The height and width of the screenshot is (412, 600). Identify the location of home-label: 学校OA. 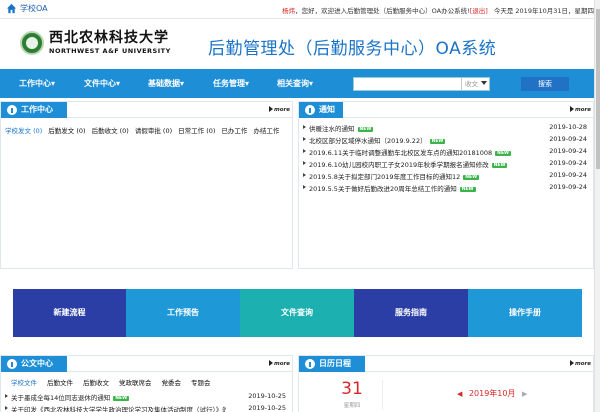
(34, 8).